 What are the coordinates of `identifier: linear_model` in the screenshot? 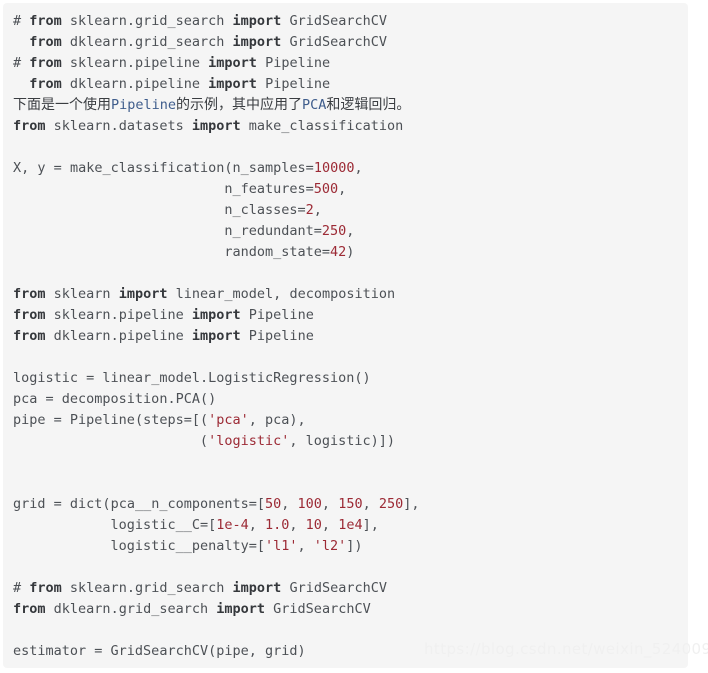 It's located at (224, 294).